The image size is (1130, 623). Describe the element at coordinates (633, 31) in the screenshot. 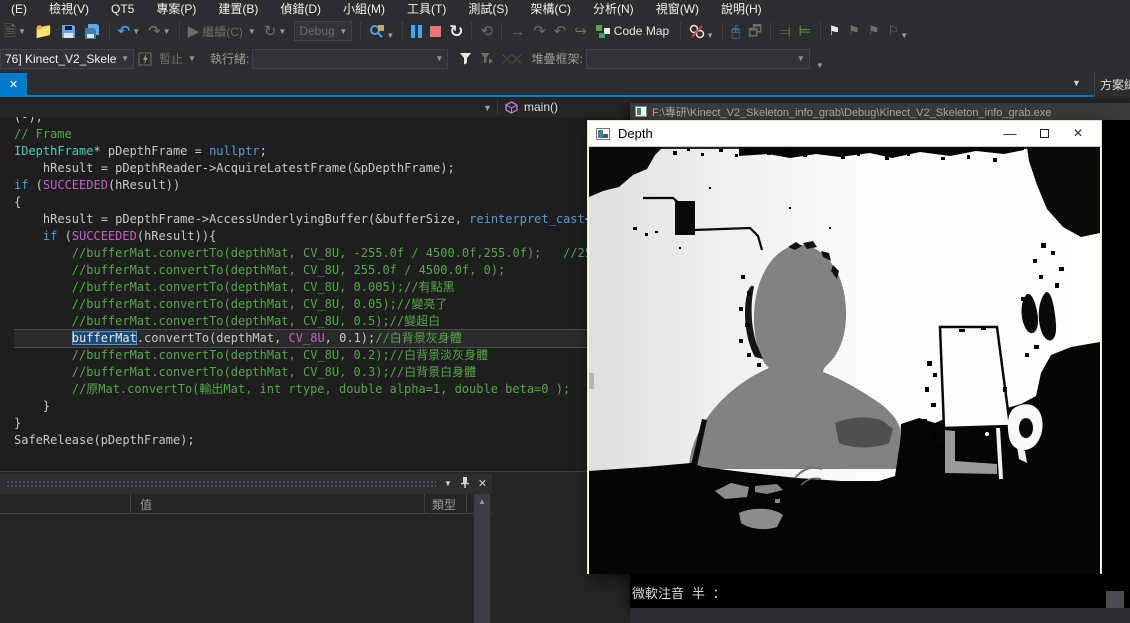

I see `code-map-button: Code Map` at that location.